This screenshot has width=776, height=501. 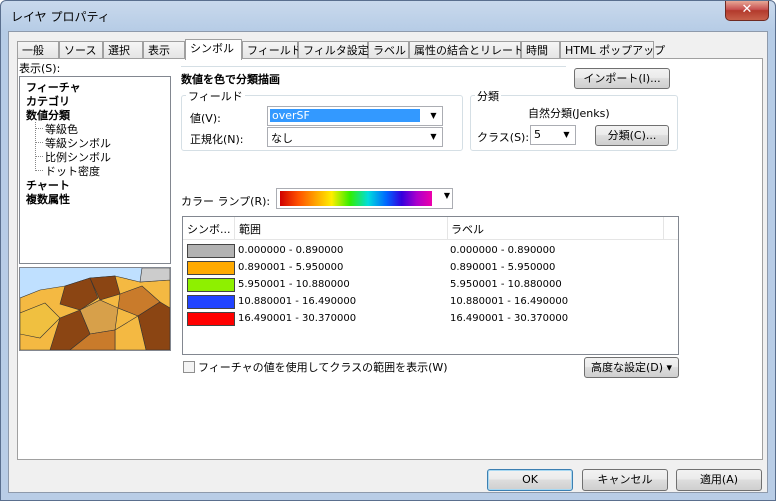 I want to click on tab-display: 表示, so click(x=164, y=50).